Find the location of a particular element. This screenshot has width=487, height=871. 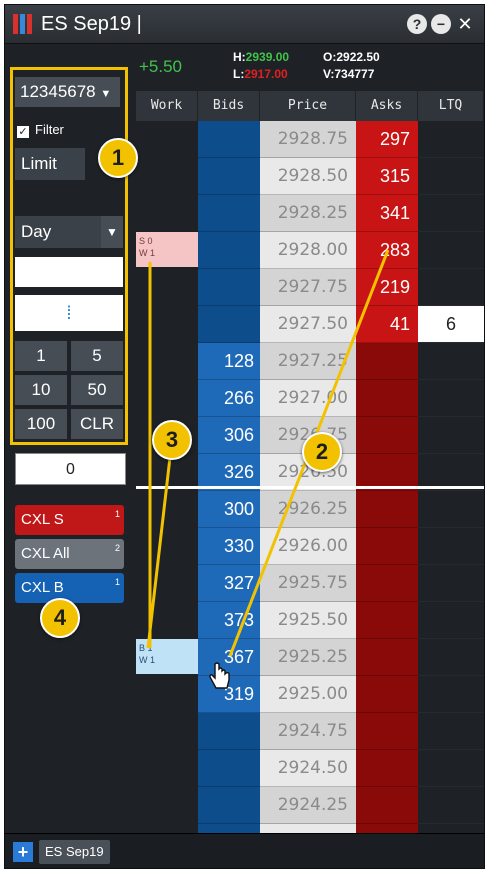

price-cell: 2927.25 is located at coordinates (308, 361).